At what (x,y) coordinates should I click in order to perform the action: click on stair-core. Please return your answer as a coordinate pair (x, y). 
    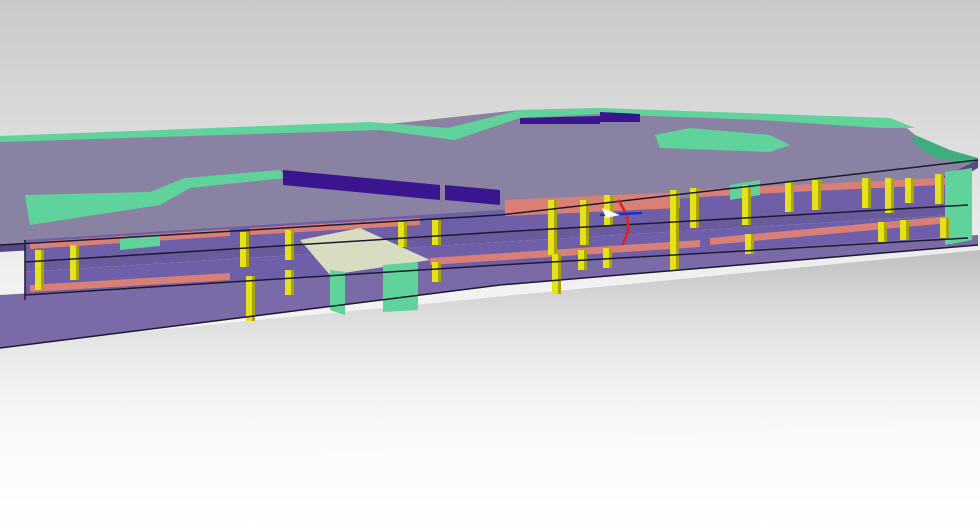
    Looking at the image, I should click on (400, 287).